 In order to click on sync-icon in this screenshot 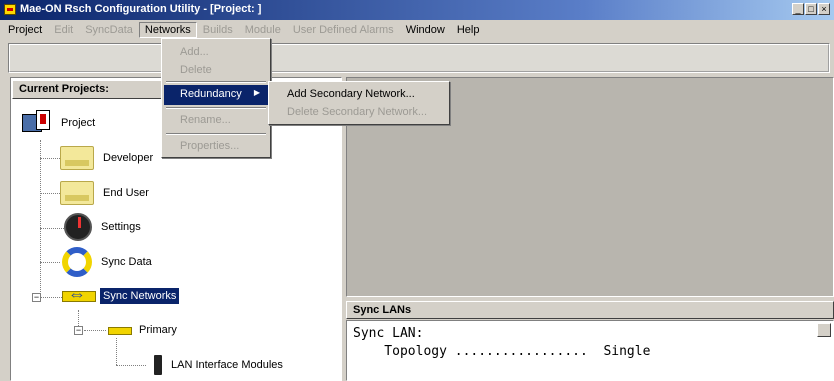, I will do `click(77, 262)`.